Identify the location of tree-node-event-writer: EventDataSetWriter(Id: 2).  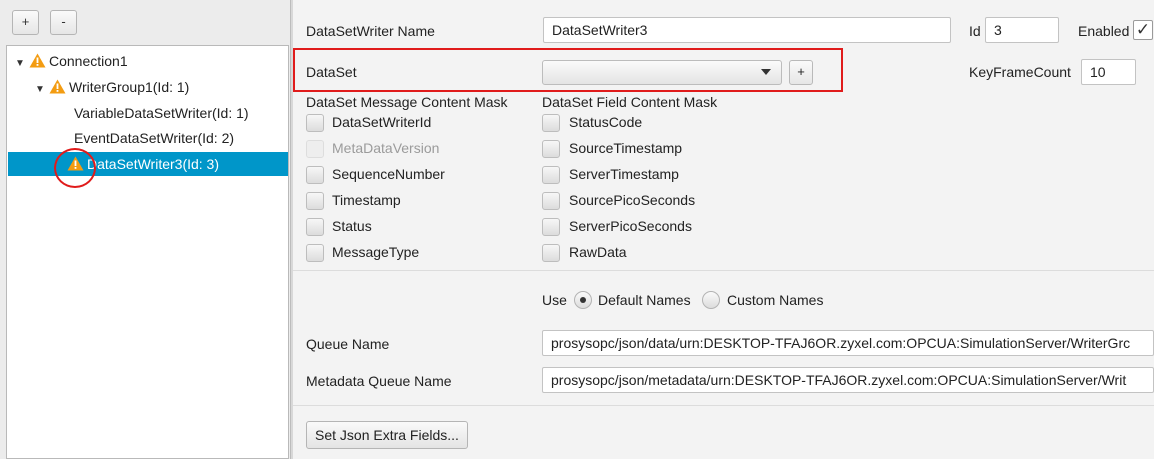
(154, 138).